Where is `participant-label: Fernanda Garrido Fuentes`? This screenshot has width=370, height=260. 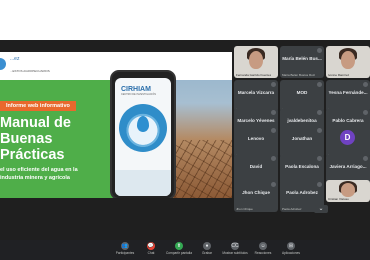 participant-label: Fernanda Garrido Fuentes is located at coordinates (254, 75).